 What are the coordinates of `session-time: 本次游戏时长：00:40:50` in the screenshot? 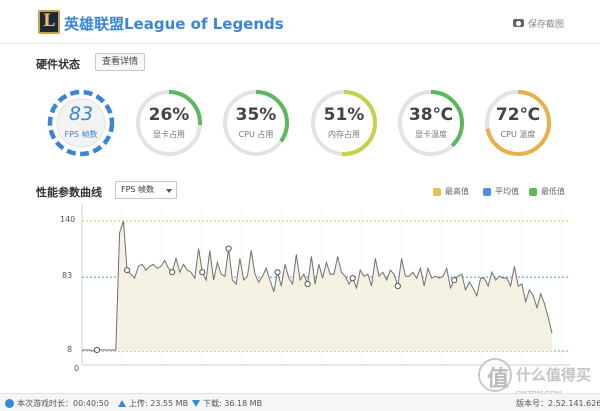 It's located at (57, 403).